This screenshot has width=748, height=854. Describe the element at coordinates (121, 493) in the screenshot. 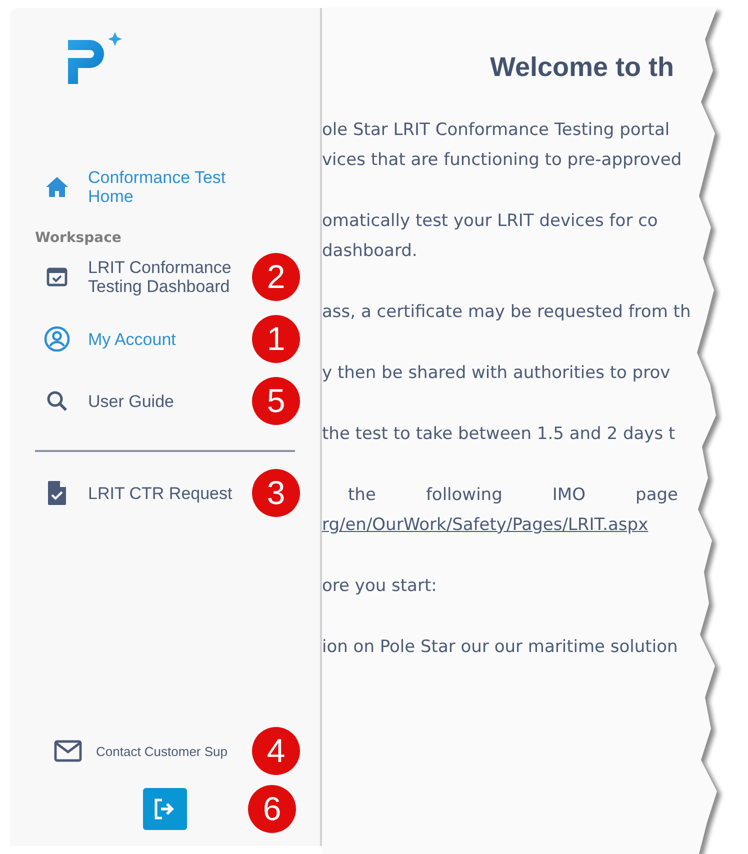

I see `sidebar-item: LRIT CTR Request` at that location.